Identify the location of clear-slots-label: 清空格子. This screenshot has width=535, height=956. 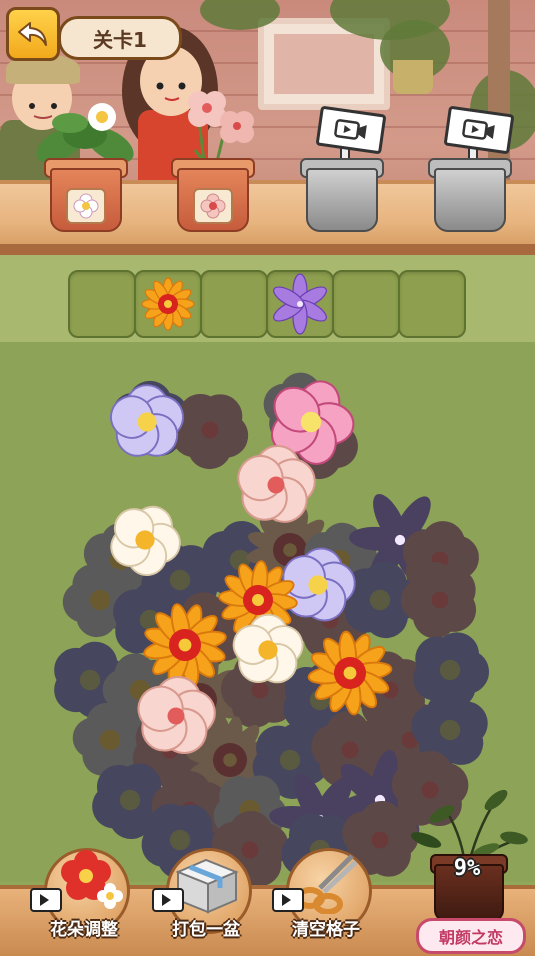
(326, 930).